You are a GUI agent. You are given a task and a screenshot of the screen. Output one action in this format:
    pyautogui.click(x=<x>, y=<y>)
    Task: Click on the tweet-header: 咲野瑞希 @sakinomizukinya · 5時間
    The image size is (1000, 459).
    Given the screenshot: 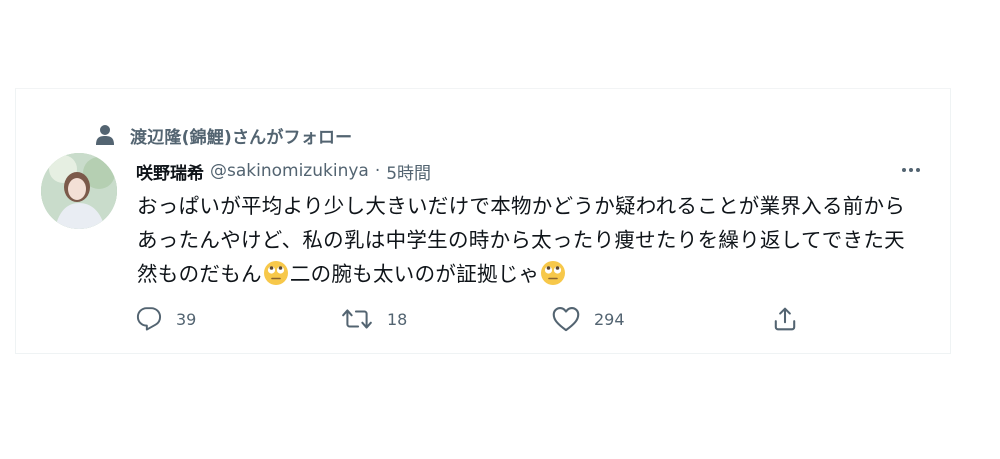 What is the action you would take?
    pyautogui.click(x=283, y=171)
    